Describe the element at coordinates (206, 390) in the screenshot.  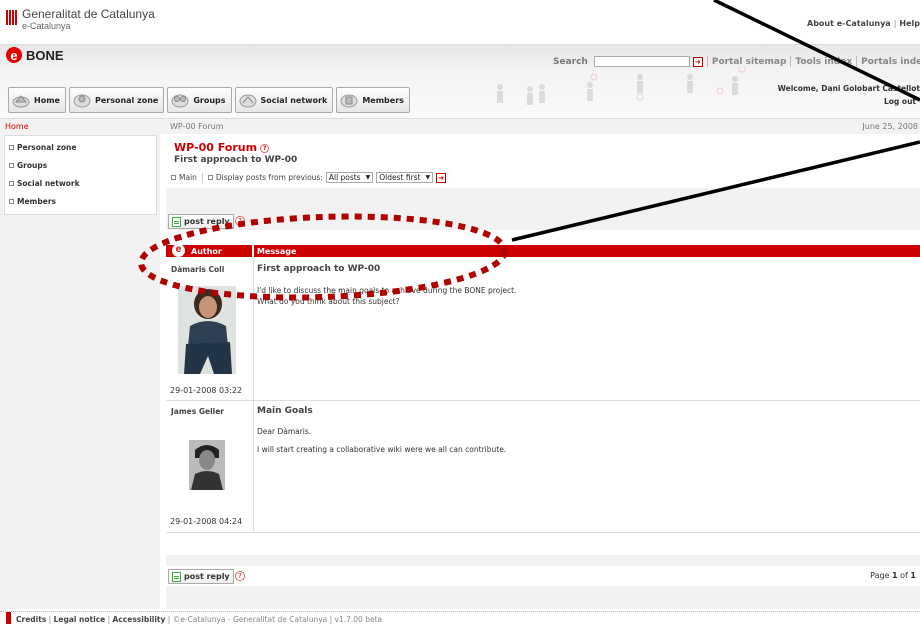
I see `post-date: 29-01-2008 03:22` at that location.